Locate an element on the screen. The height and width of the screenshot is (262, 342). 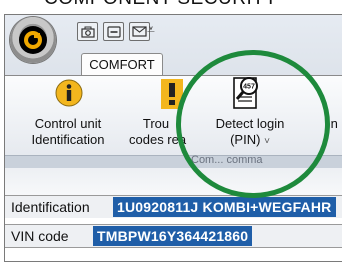
quick-access-toolbar is located at coordinates (113, 31).